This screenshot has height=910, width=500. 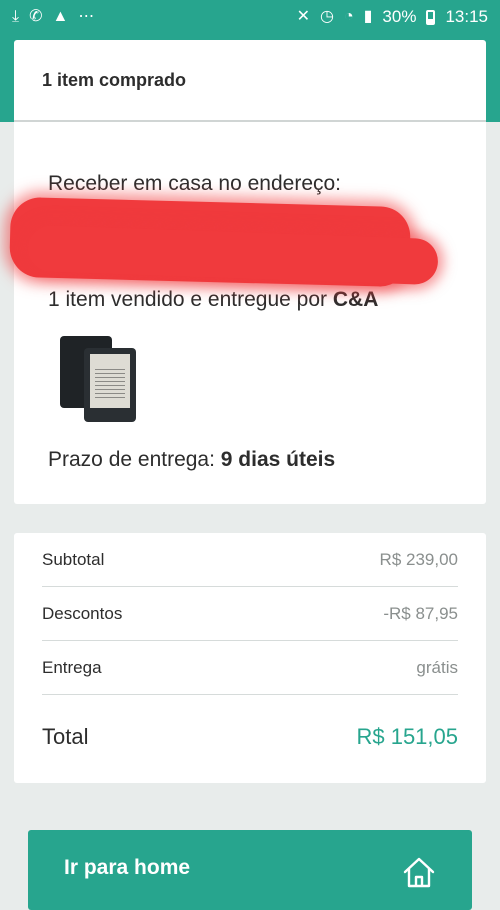 I want to click on kindle-front-icon, so click(x=110, y=385).